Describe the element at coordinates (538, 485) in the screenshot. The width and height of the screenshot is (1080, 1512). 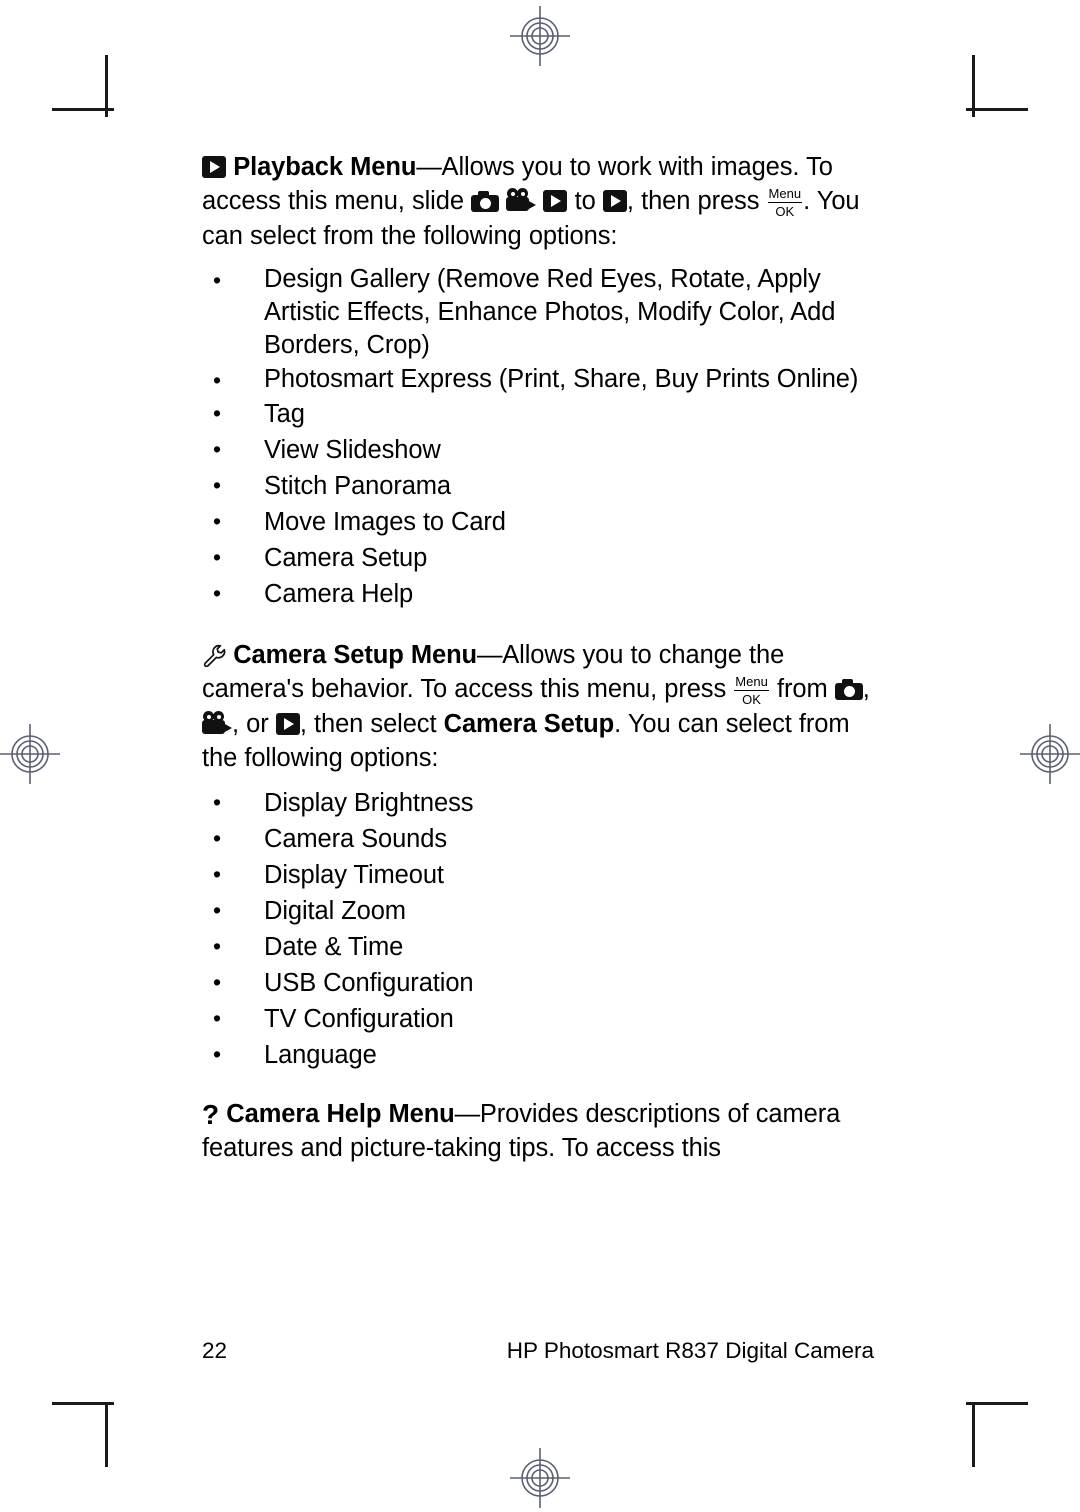
I see `list-item: Stitch Panorama` at that location.